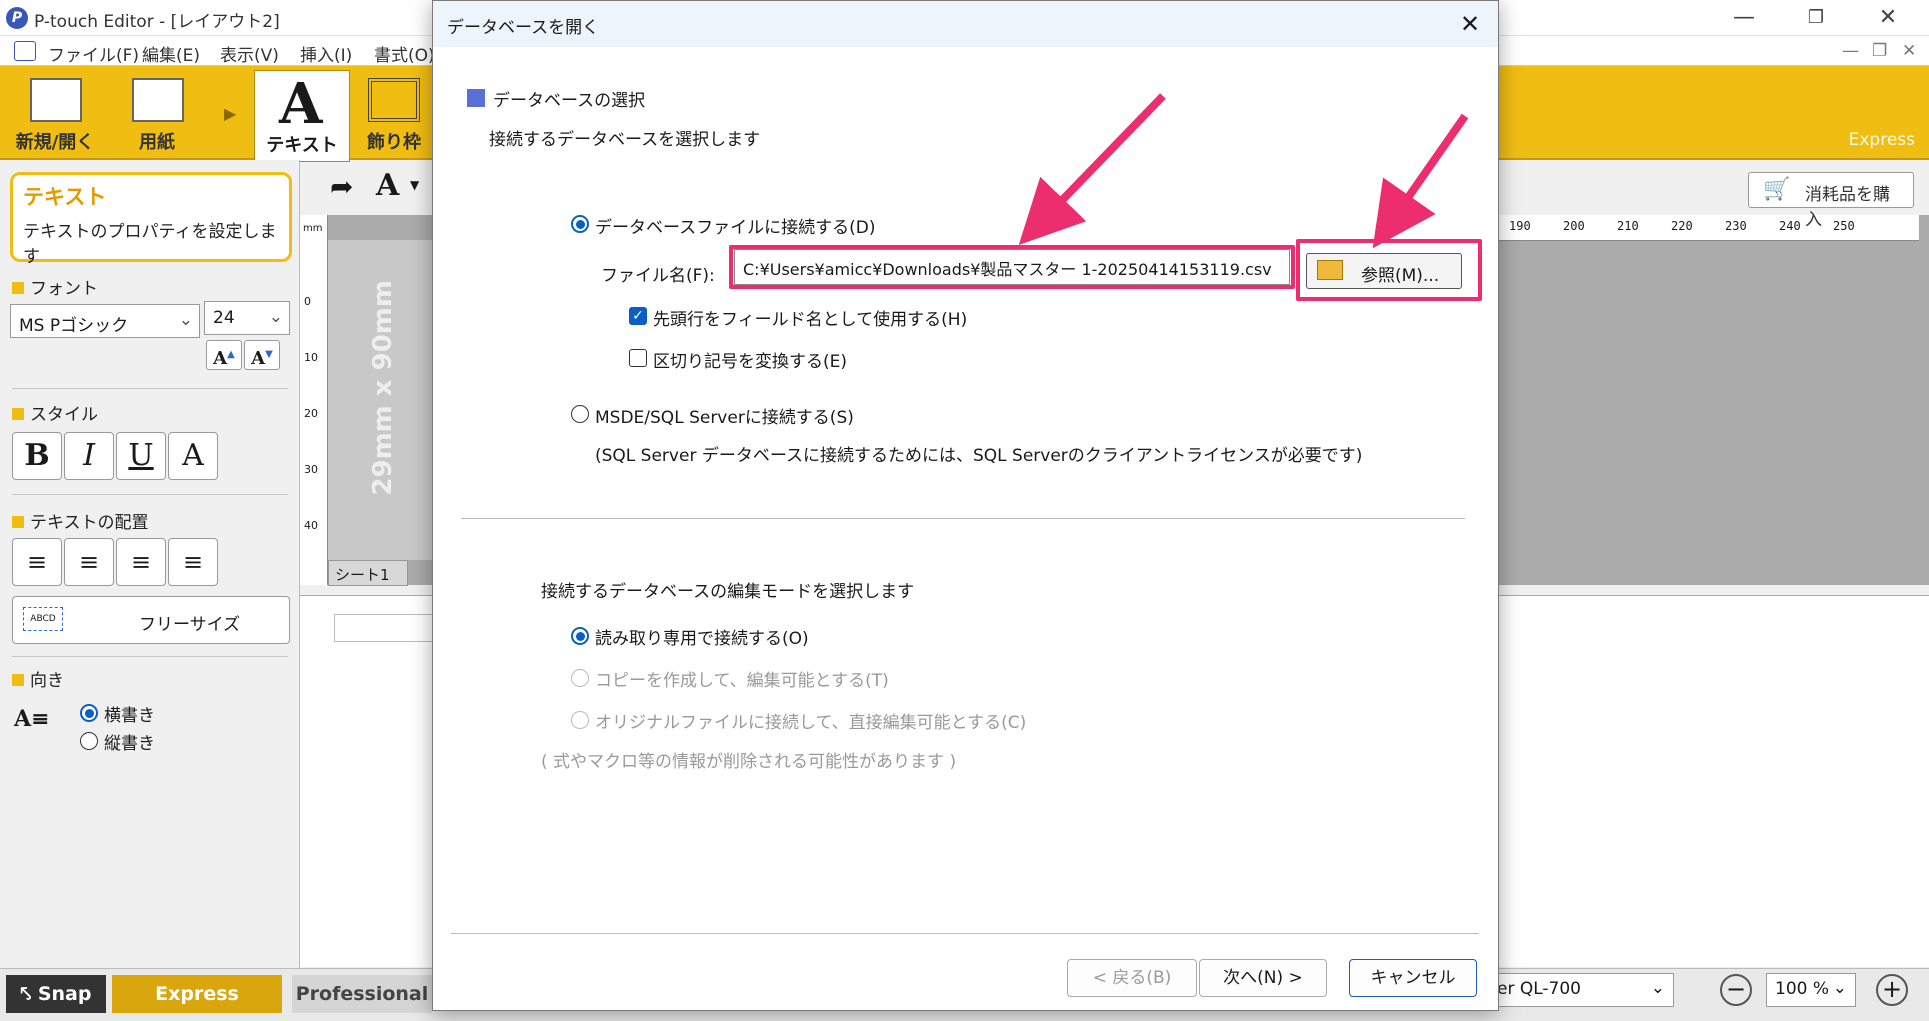 The image size is (1929, 1021). I want to click on font-grow-button: A▲, so click(224, 355).